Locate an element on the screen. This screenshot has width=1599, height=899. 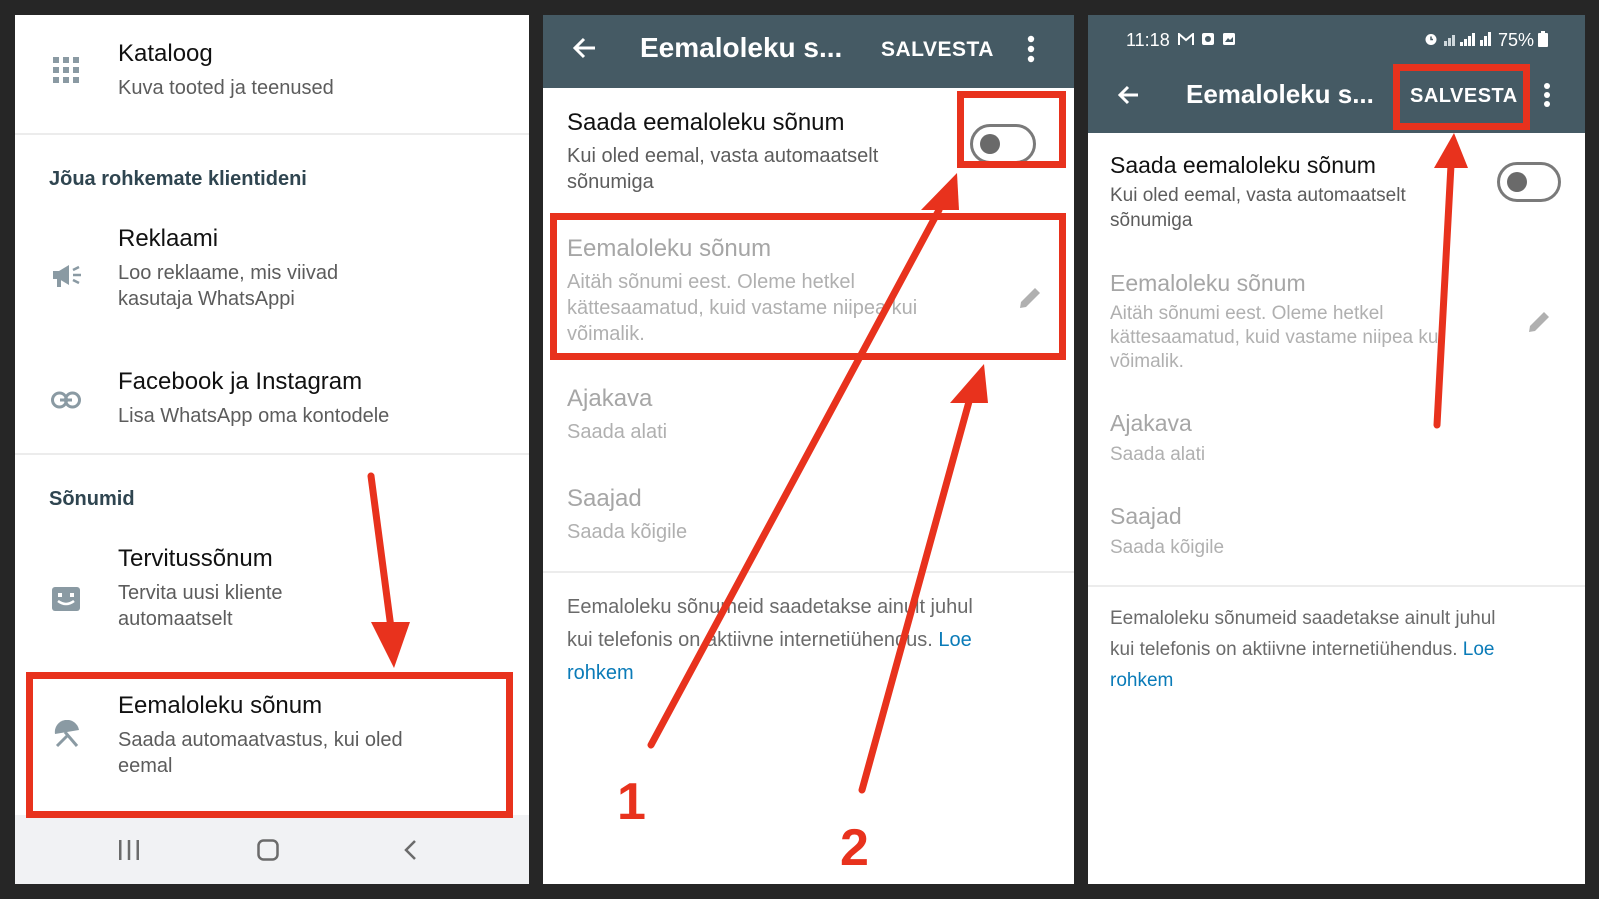
back-nav-icon is located at coordinates (410, 850).